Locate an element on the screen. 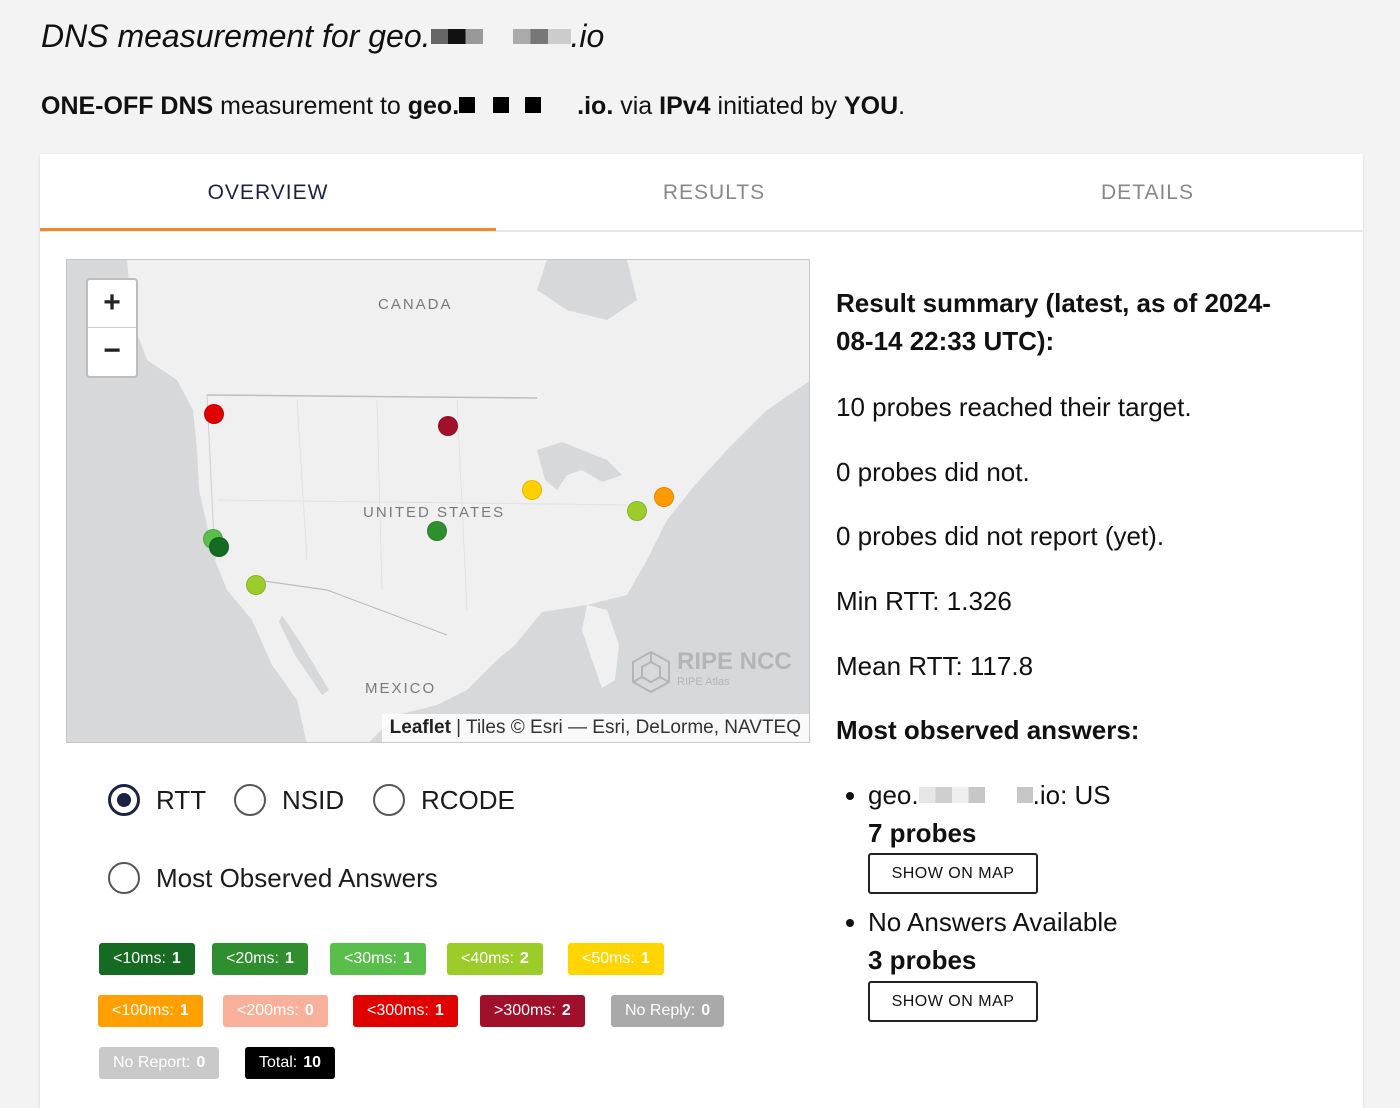 The image size is (1400, 1108). option-rtt: RTT is located at coordinates (157, 800).